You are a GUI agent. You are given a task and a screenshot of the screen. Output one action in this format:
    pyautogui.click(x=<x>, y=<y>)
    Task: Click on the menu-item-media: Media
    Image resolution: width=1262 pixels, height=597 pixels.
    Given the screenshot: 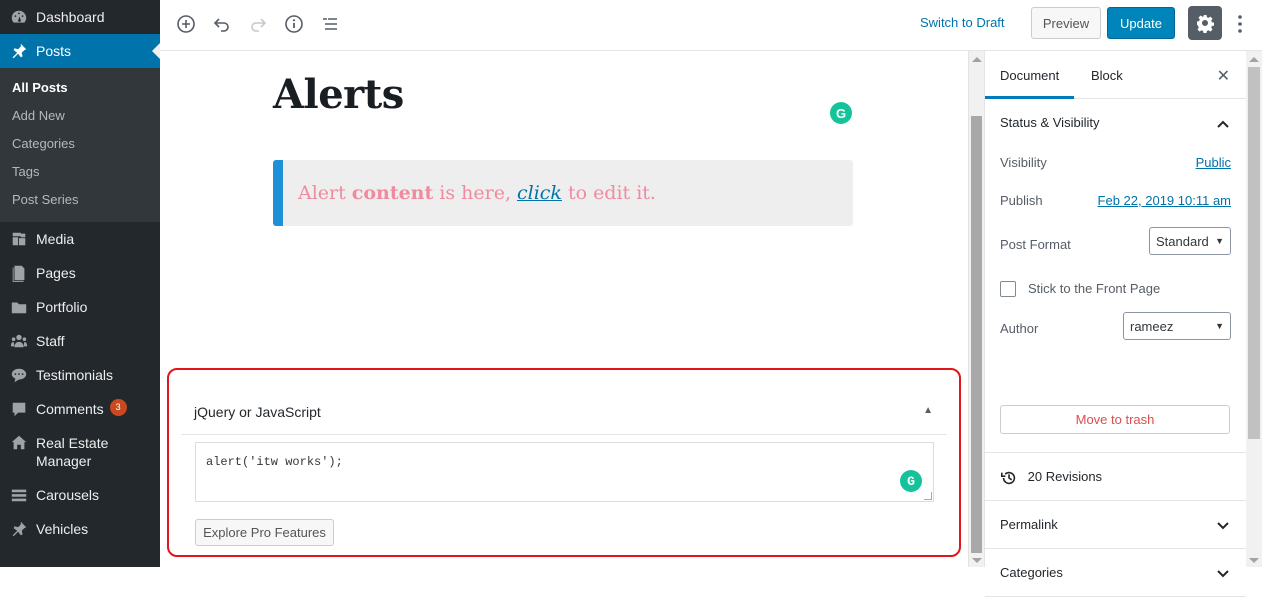 What is the action you would take?
    pyautogui.click(x=80, y=239)
    